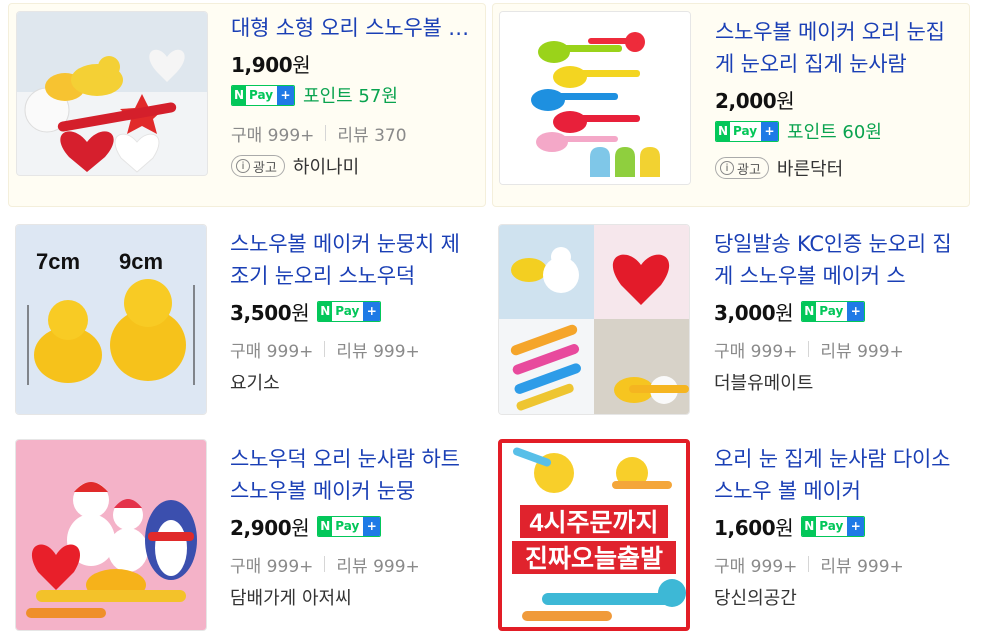 The image size is (981, 637). Describe the element at coordinates (754, 527) in the screenshot. I see `product-price: 1,600원` at that location.